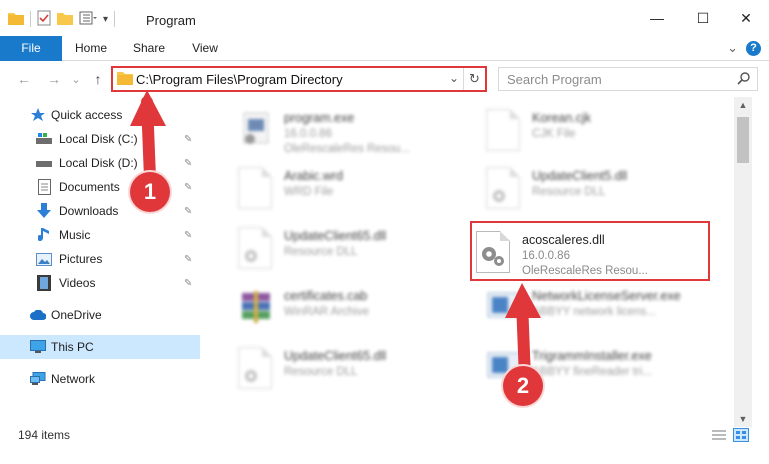 This screenshot has width=769, height=464. I want to click on arrow-to-acoscaleres, so click(523, 333).